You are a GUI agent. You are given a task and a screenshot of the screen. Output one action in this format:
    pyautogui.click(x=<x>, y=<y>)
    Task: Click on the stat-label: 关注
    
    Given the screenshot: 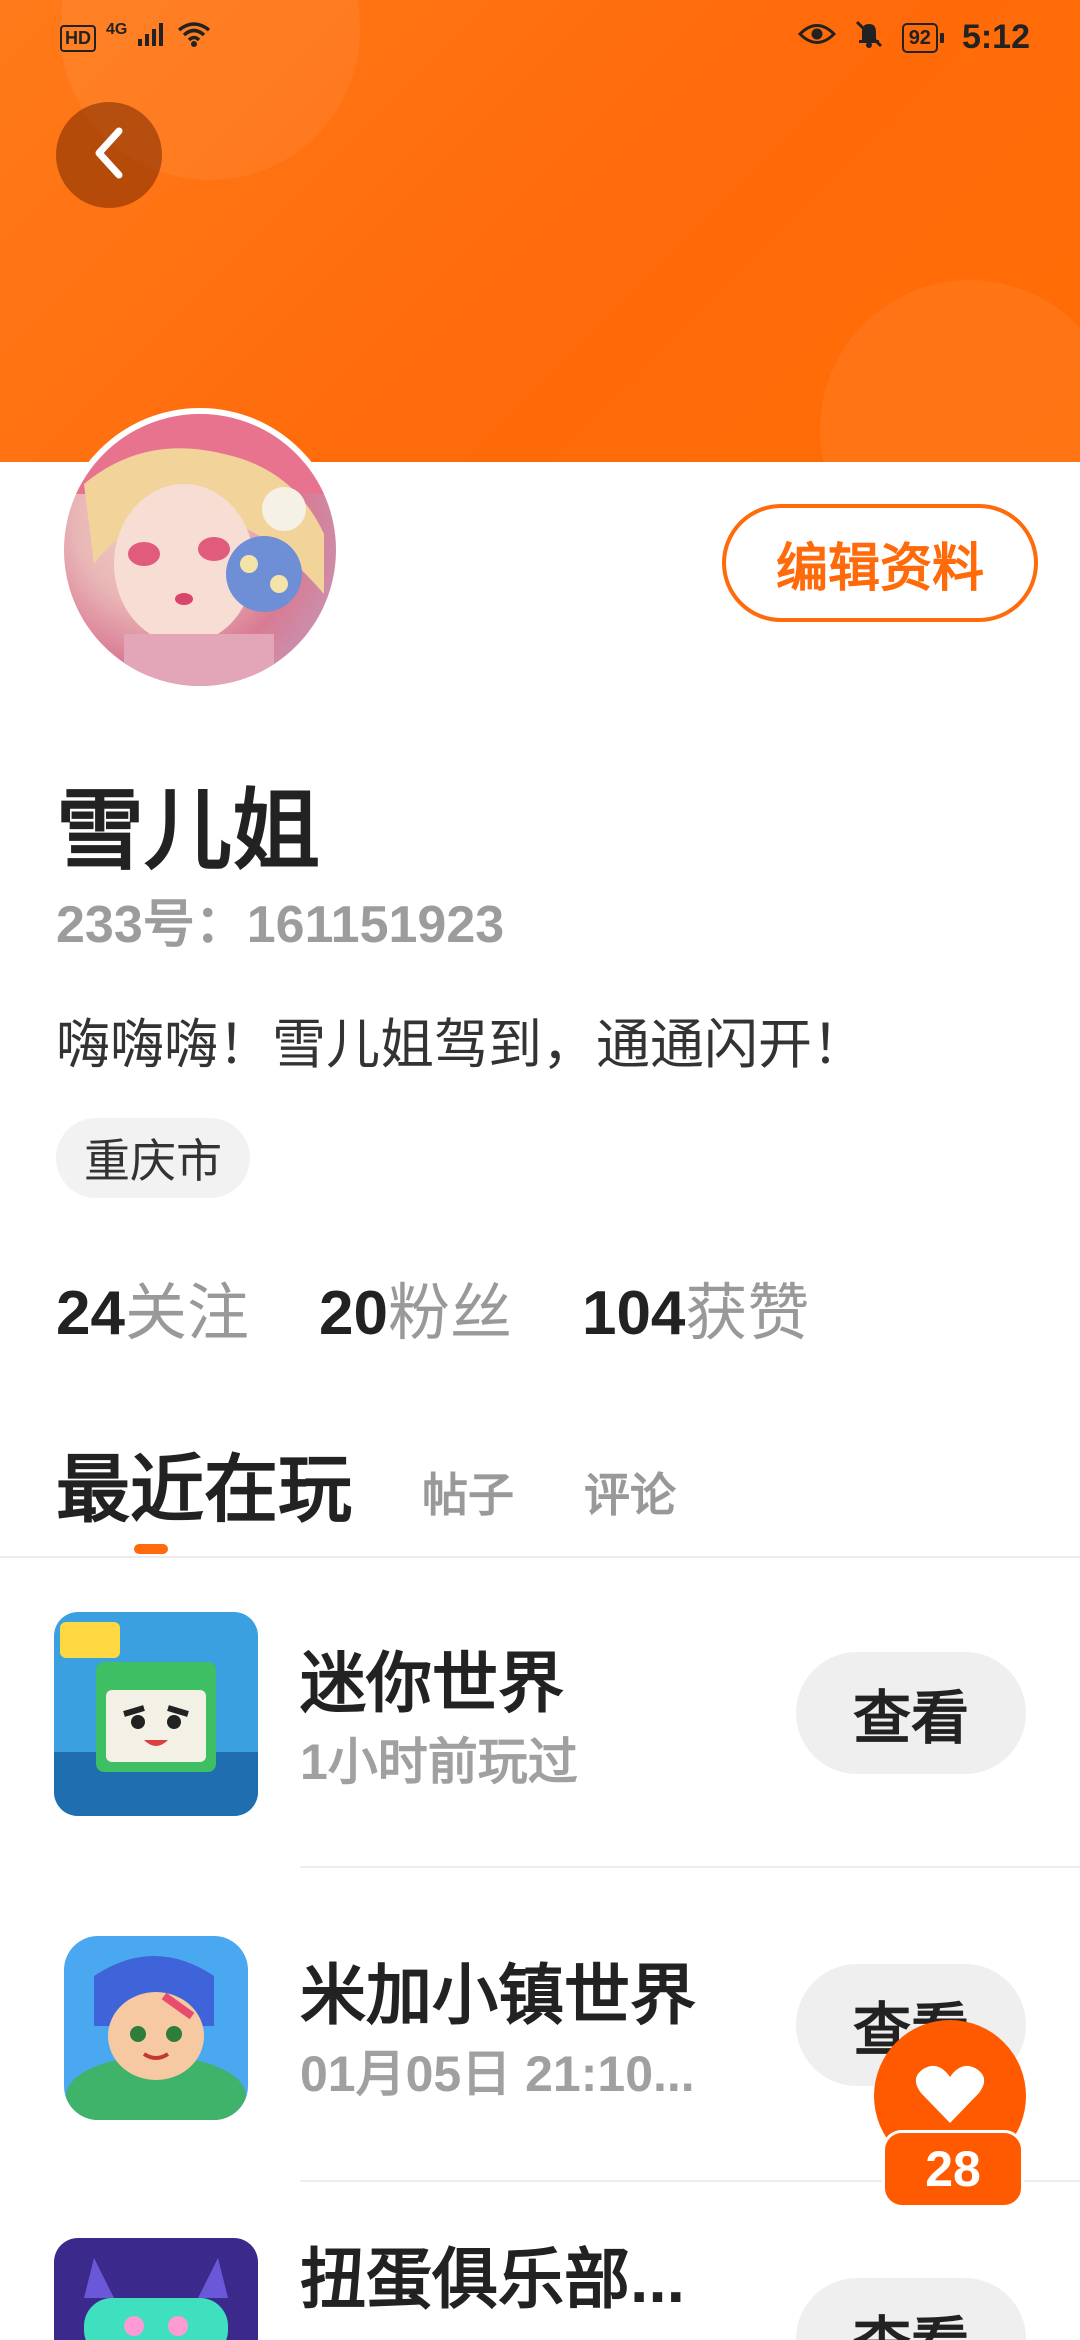 What is the action you would take?
    pyautogui.click(x=186, y=1313)
    